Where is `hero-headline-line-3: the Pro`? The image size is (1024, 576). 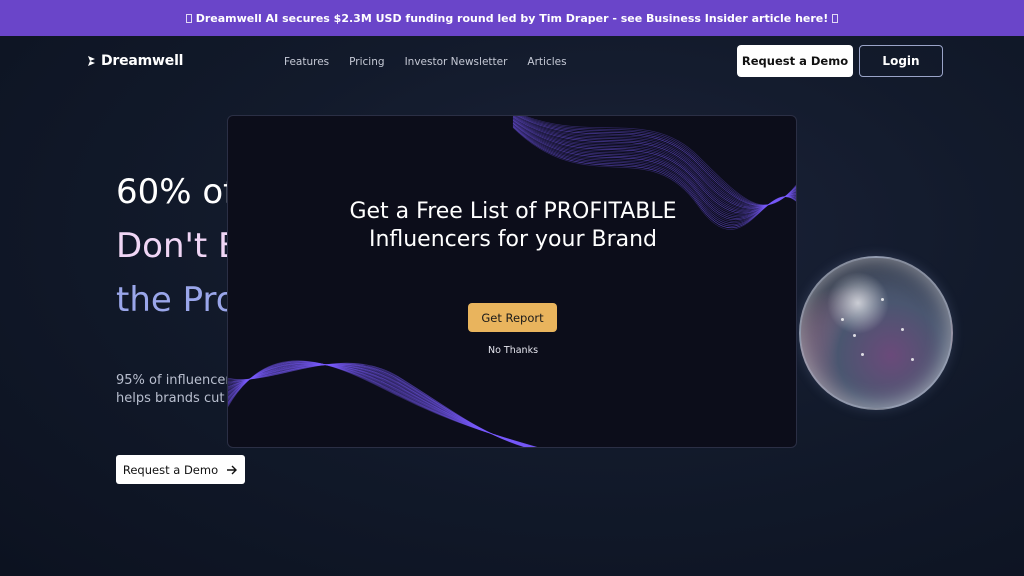
hero-headline-line-3: the Pro is located at coordinates (176, 300).